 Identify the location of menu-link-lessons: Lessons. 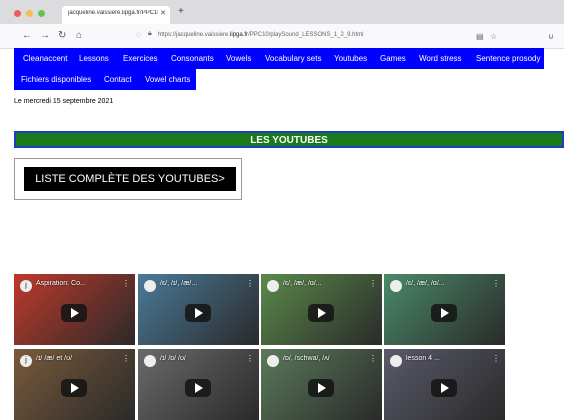
(94, 58).